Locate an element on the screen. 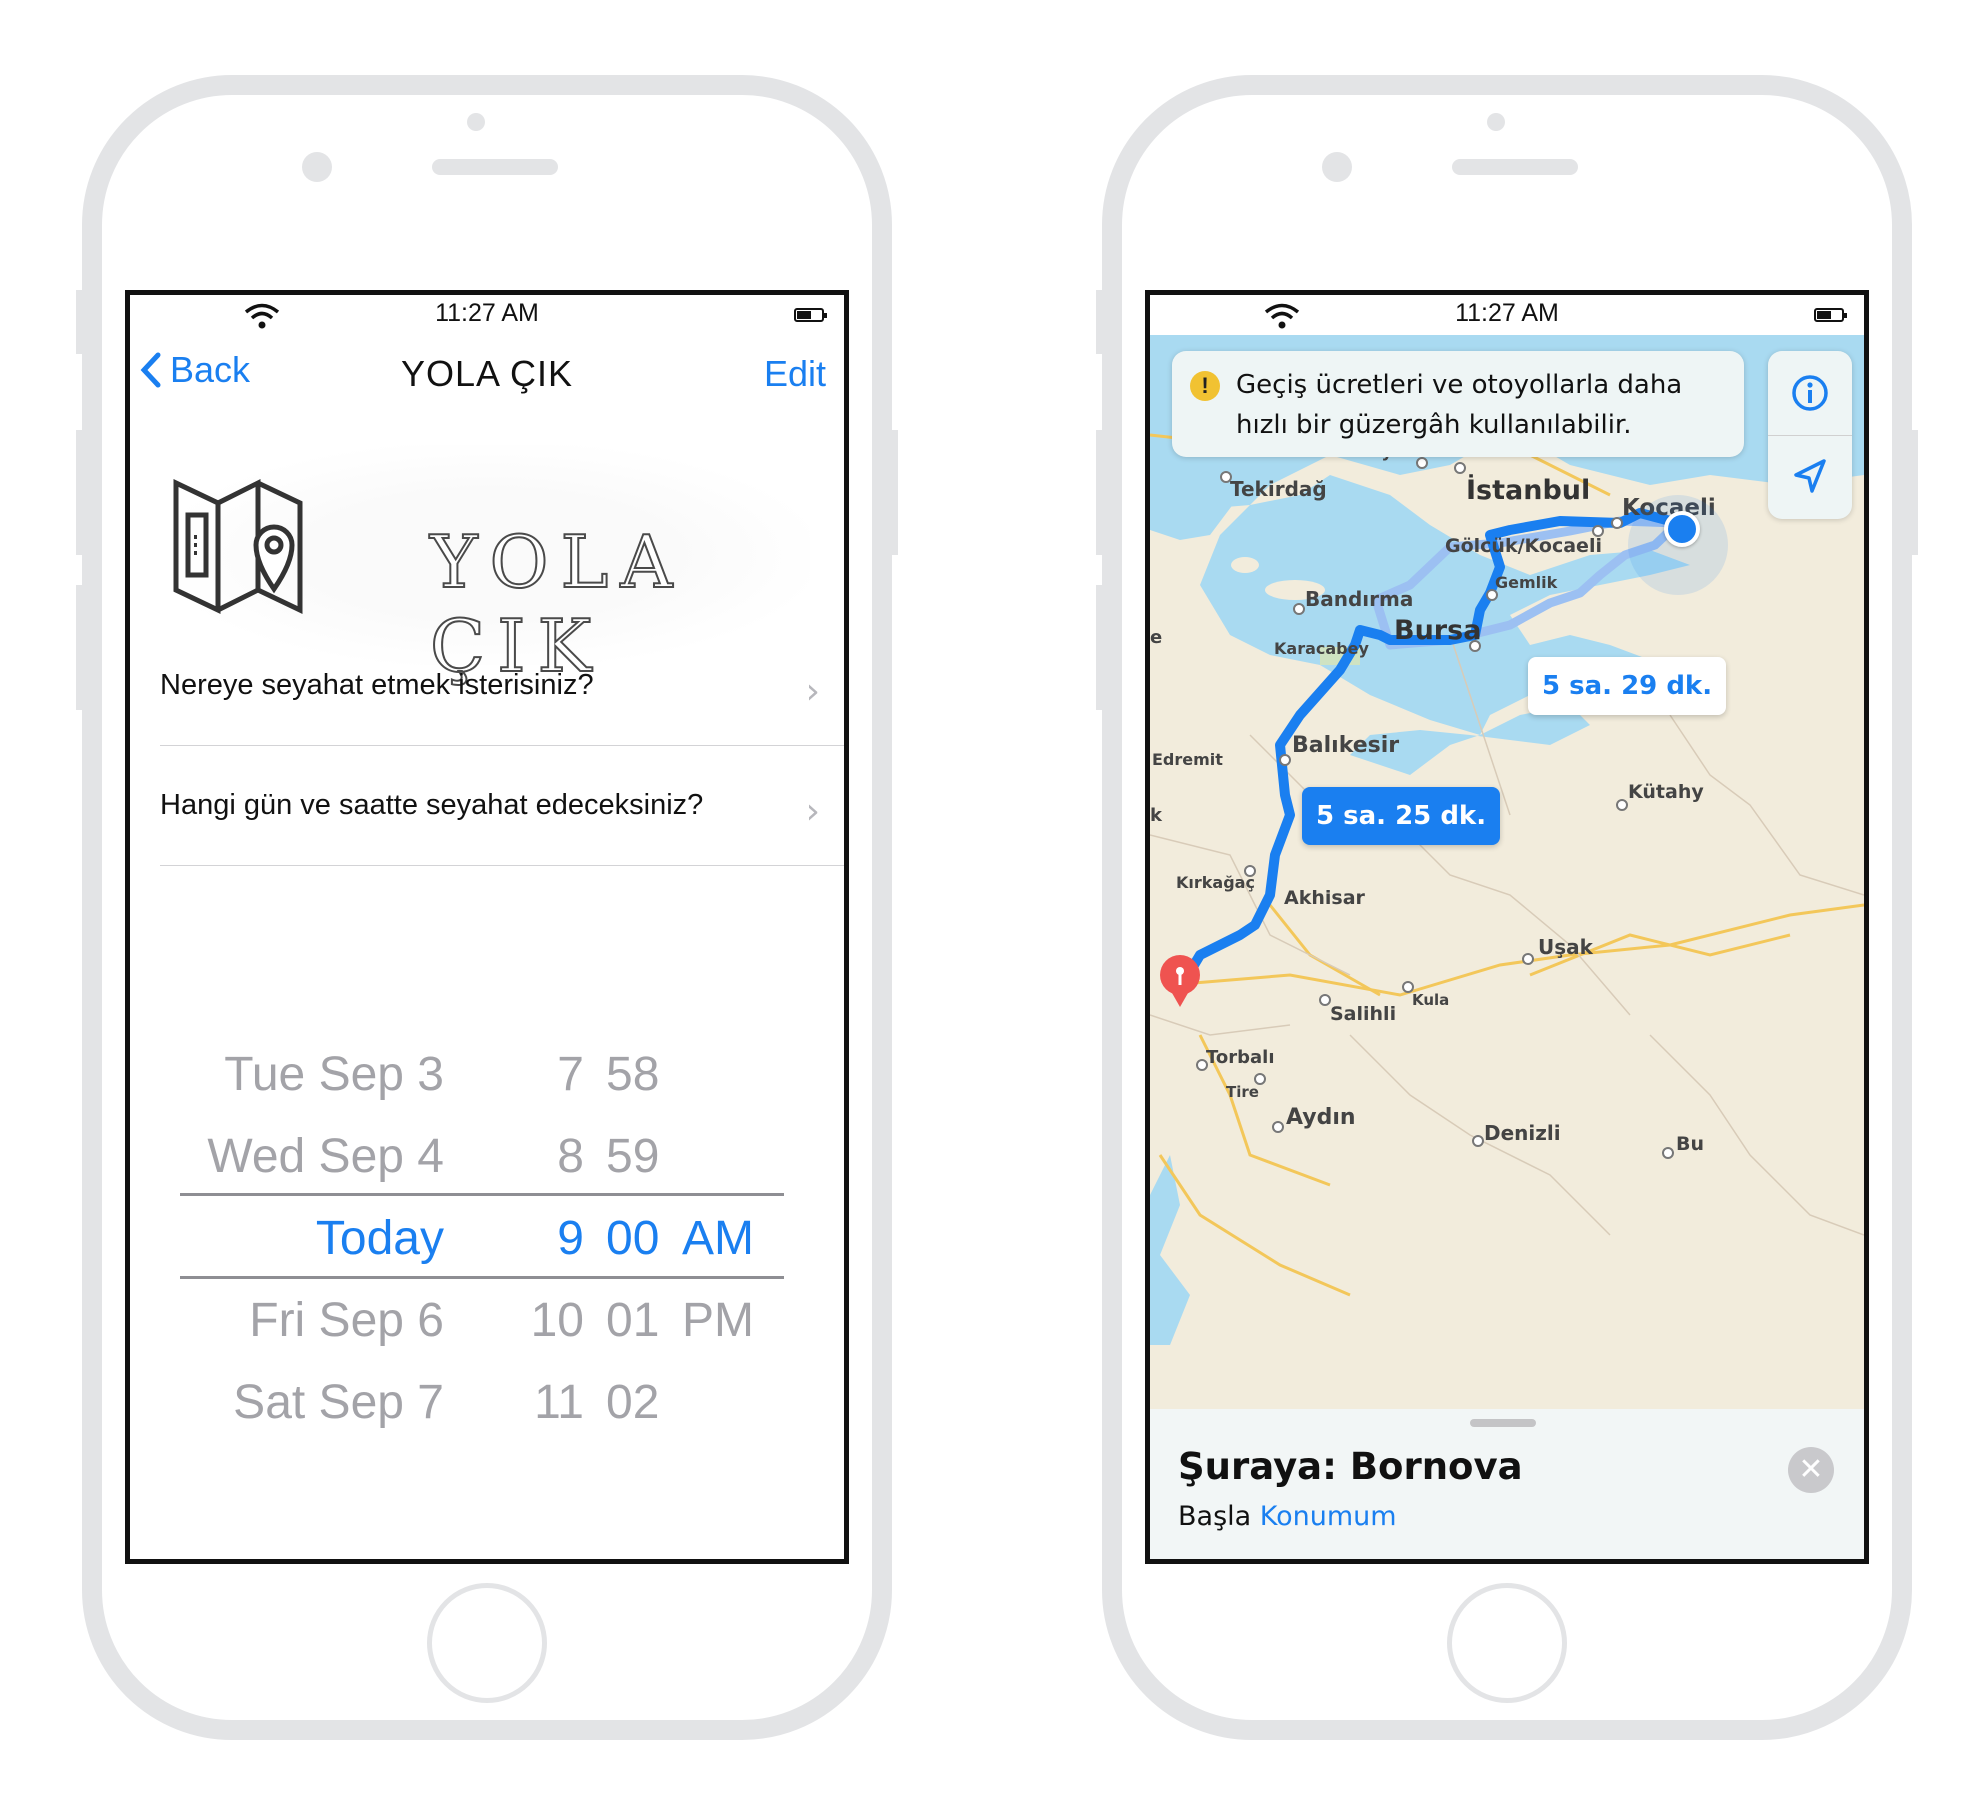  place-label: Salihli is located at coordinates (1363, 1014).